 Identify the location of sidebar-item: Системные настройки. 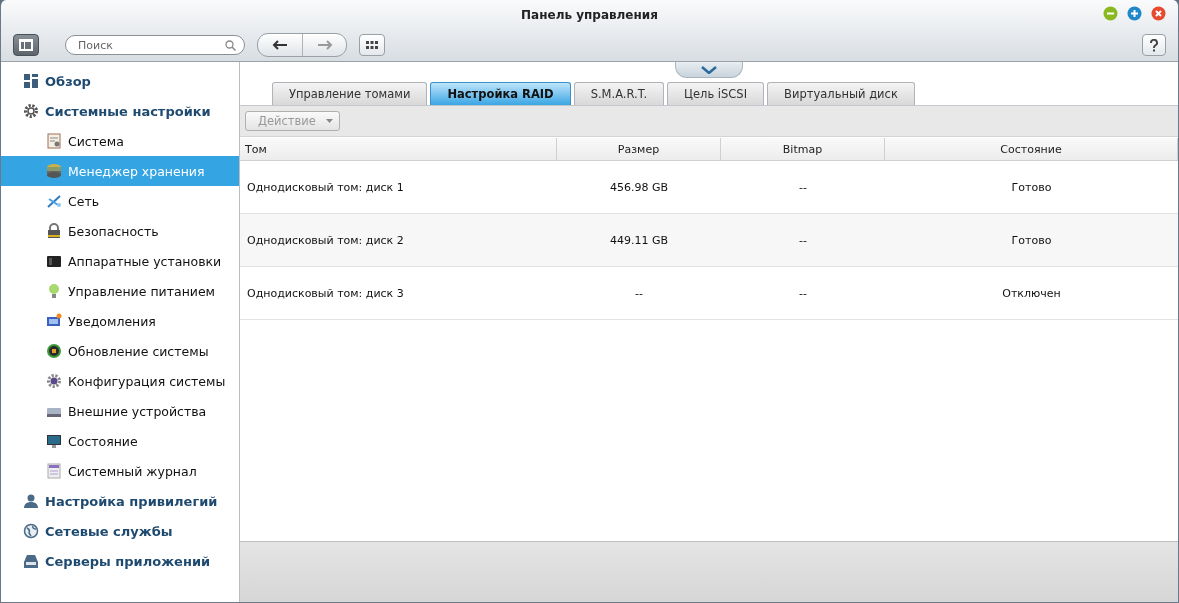
(120, 111).